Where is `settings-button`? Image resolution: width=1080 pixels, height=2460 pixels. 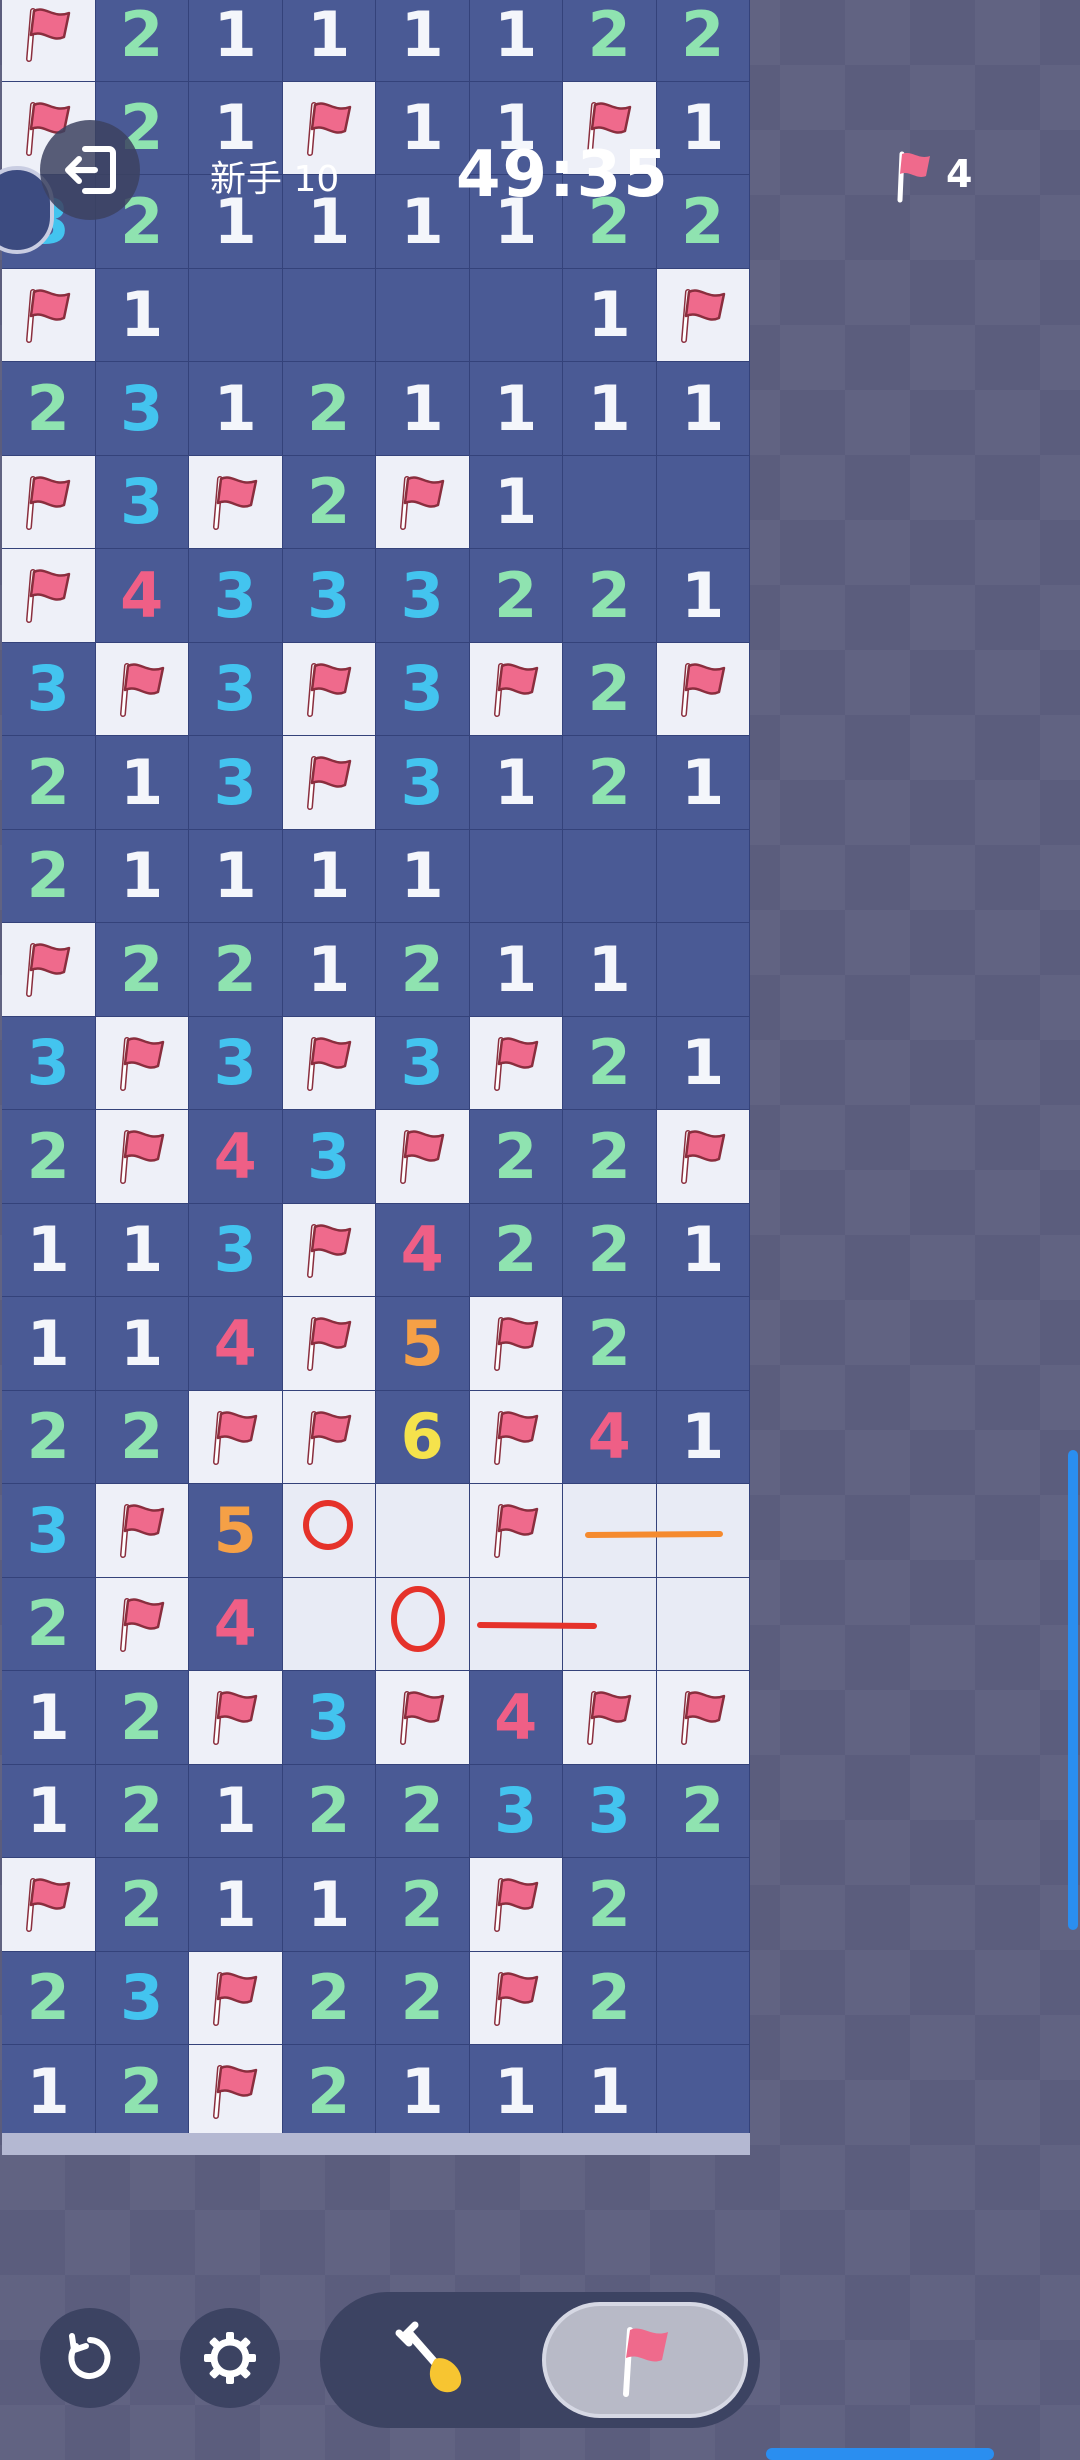 settings-button is located at coordinates (230, 2358).